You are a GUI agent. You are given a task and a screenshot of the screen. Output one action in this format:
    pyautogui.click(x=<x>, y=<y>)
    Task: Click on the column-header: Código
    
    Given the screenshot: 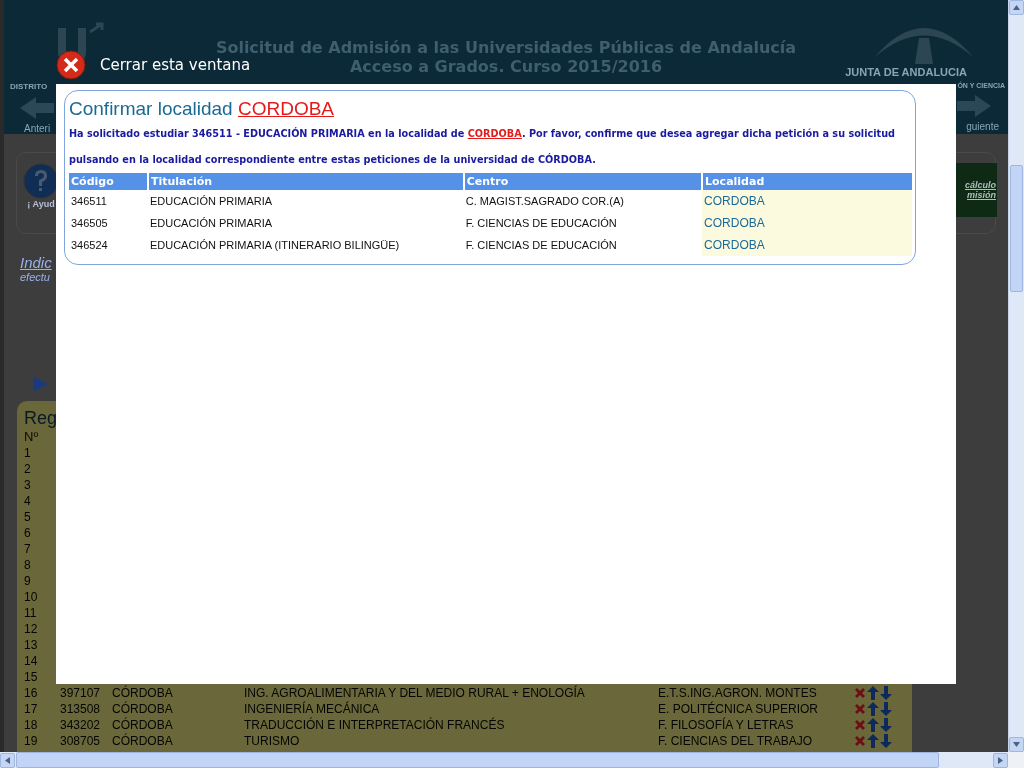 What is the action you would take?
    pyautogui.click(x=108, y=181)
    